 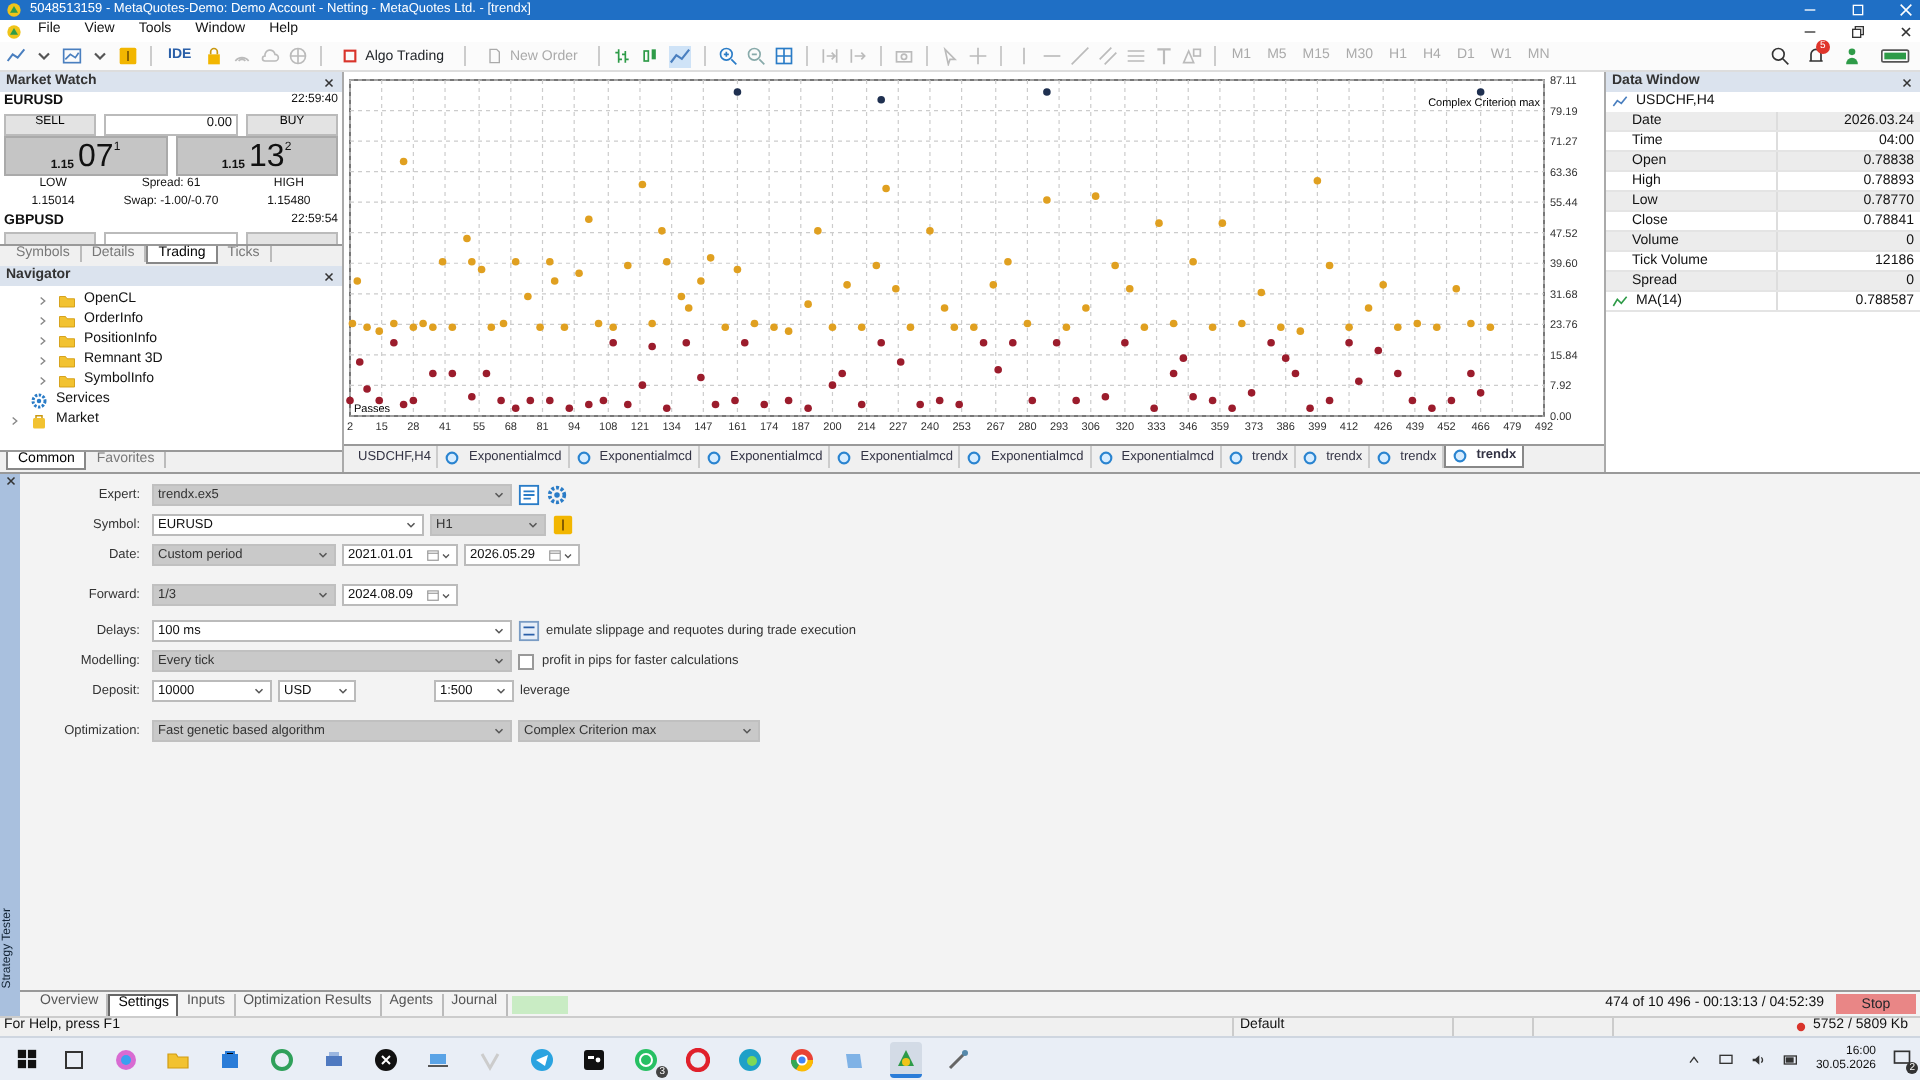 What do you see at coordinates (1902, 1058) in the screenshot?
I see `notification-icon` at bounding box center [1902, 1058].